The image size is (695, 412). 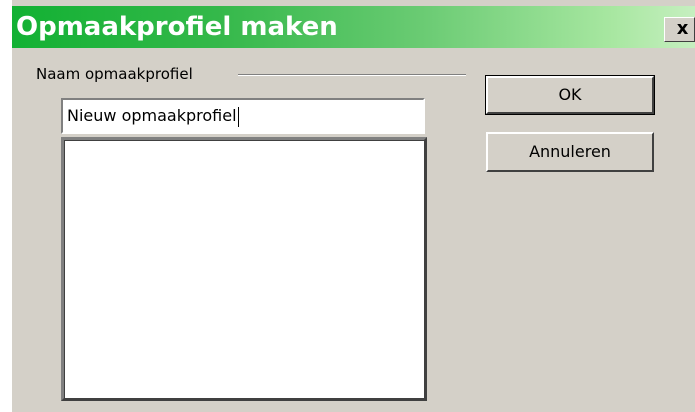 What do you see at coordinates (352, 75) in the screenshot?
I see `group-divider` at bounding box center [352, 75].